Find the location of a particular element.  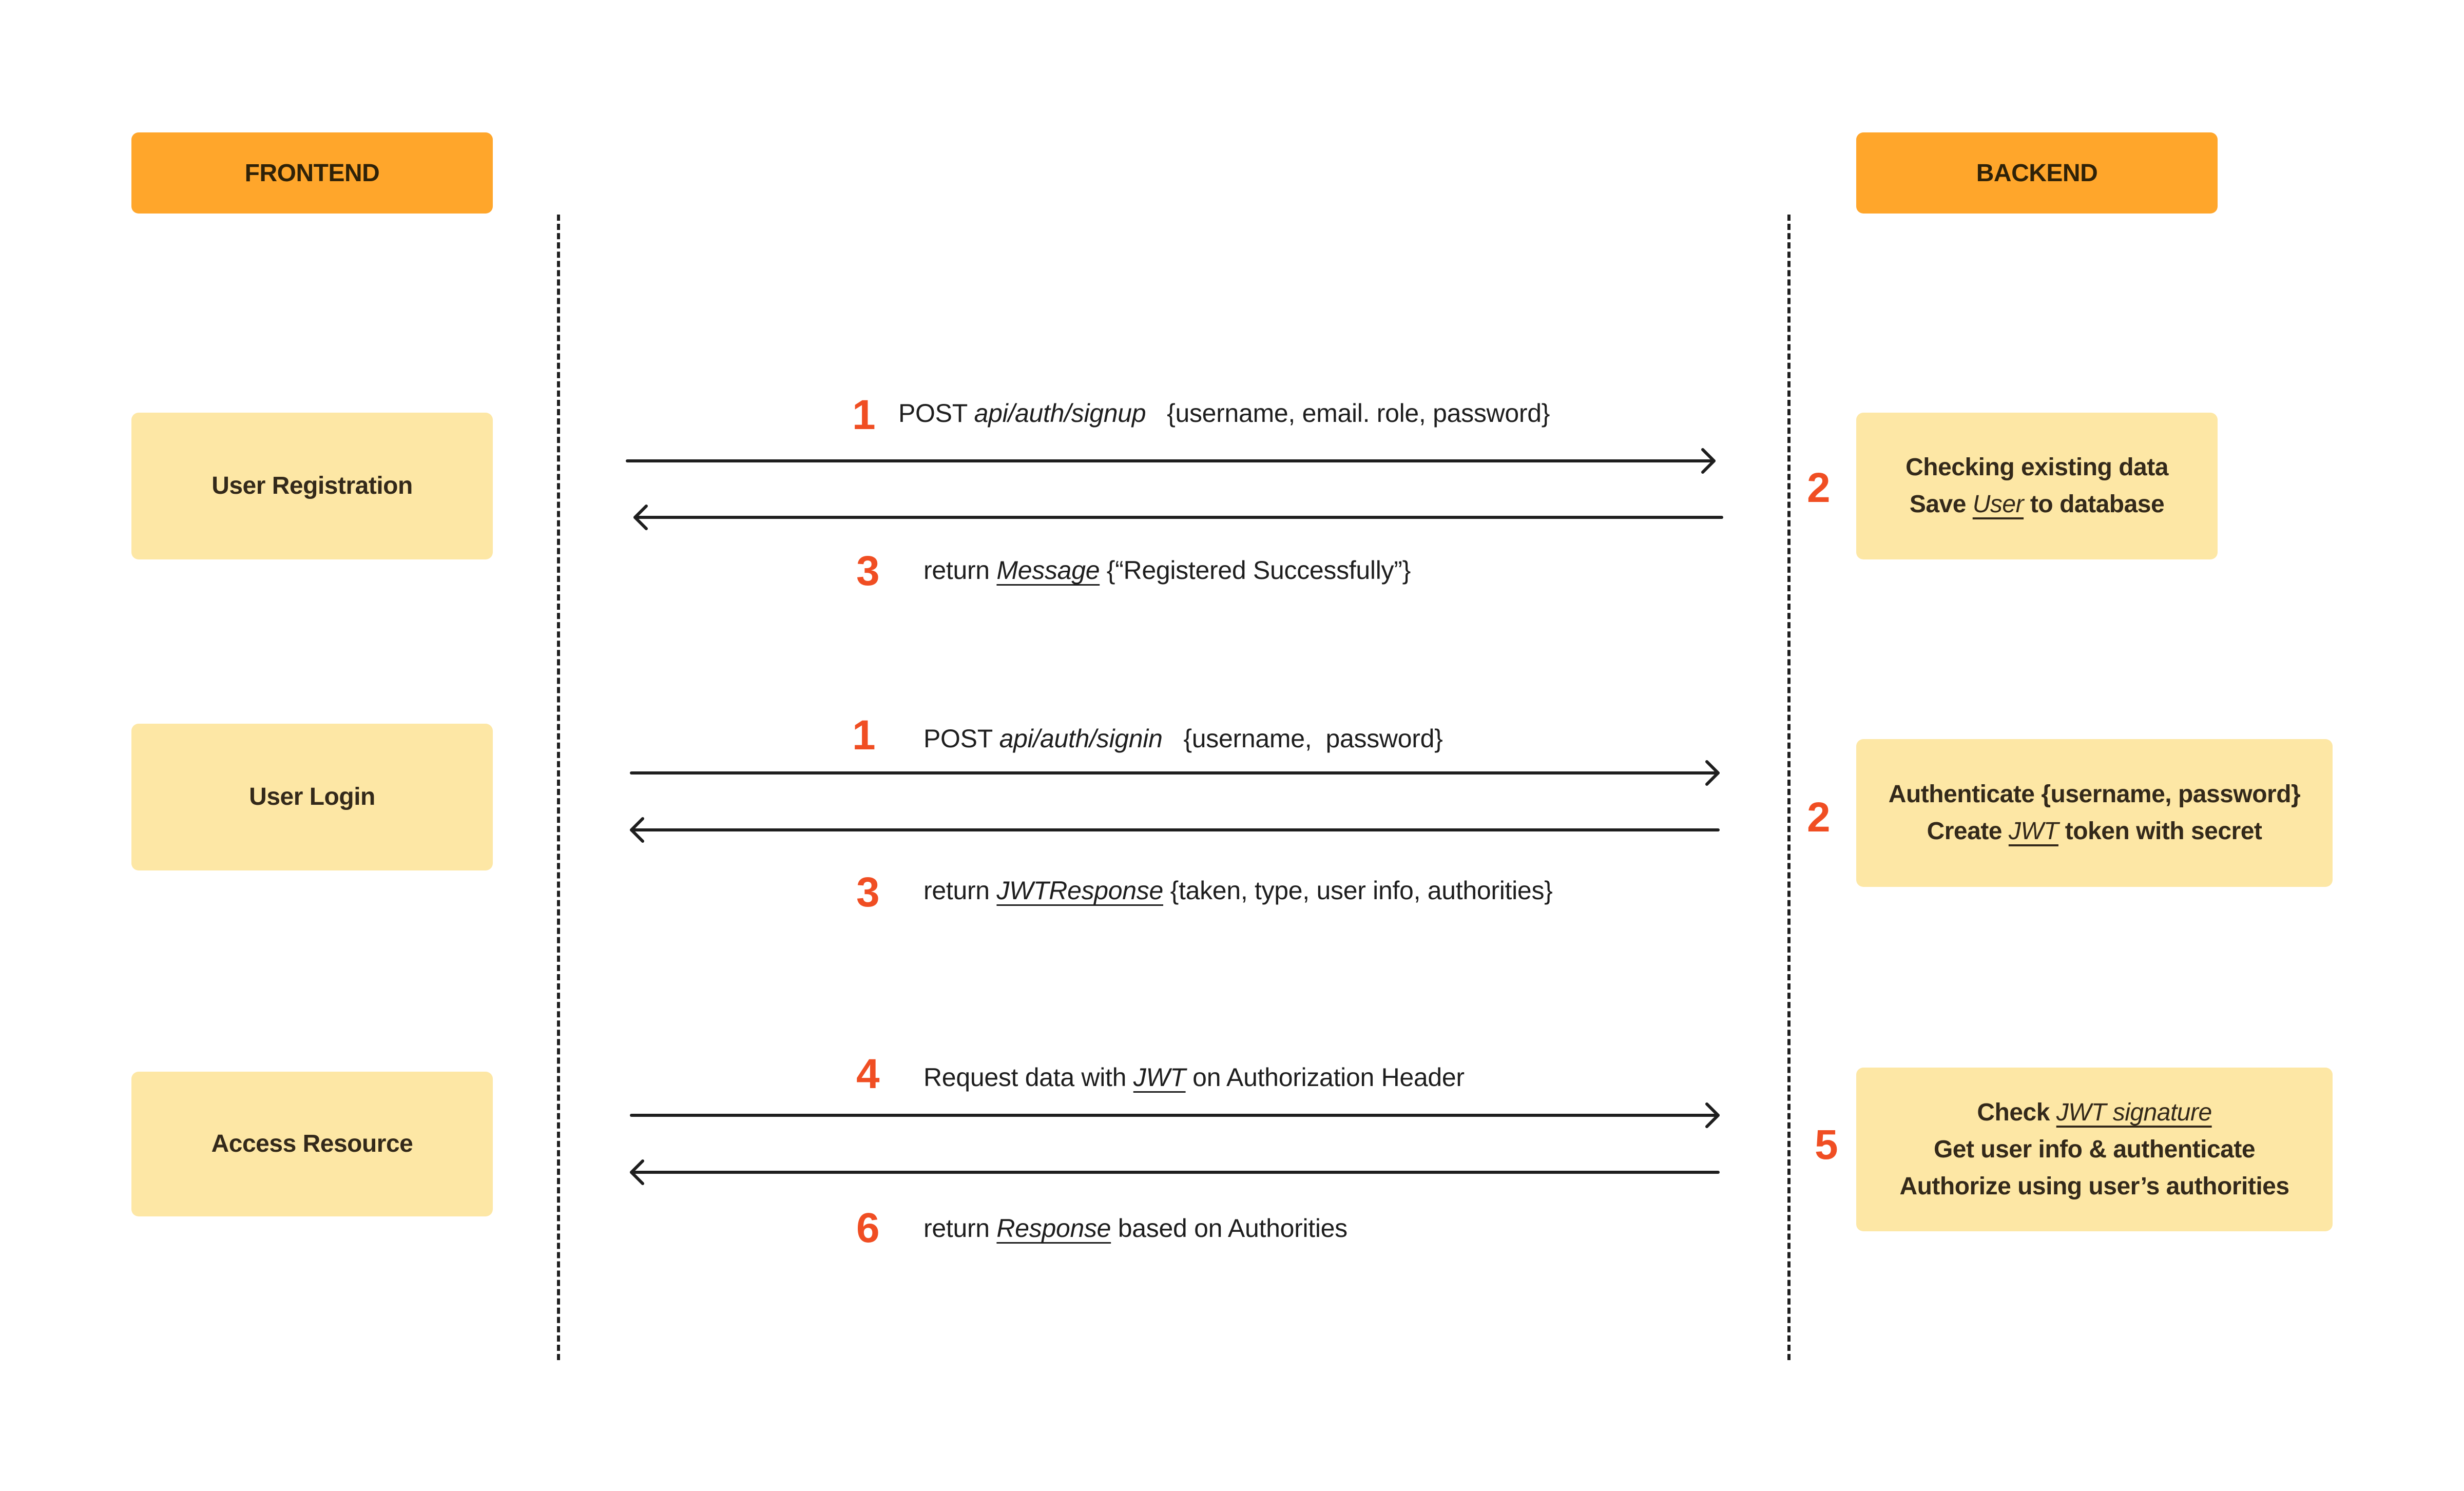

message-text: on Authorization Header is located at coordinates (1325, 1077).